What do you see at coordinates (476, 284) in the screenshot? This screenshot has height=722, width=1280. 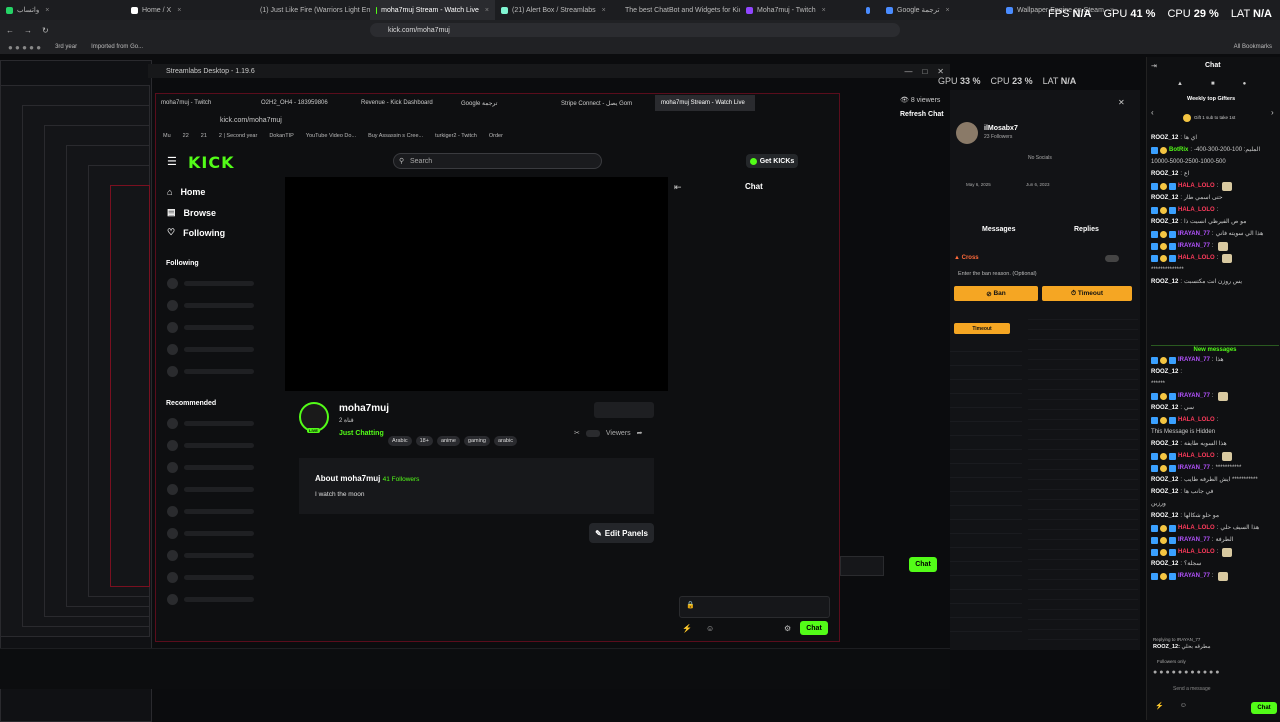 I see `video-player` at bounding box center [476, 284].